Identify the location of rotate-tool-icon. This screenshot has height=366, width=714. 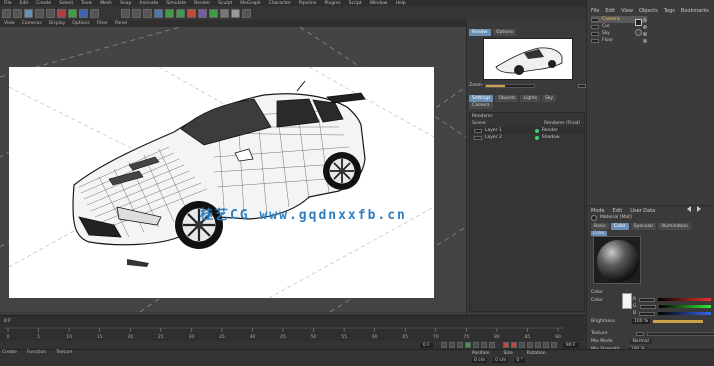
(50, 13).